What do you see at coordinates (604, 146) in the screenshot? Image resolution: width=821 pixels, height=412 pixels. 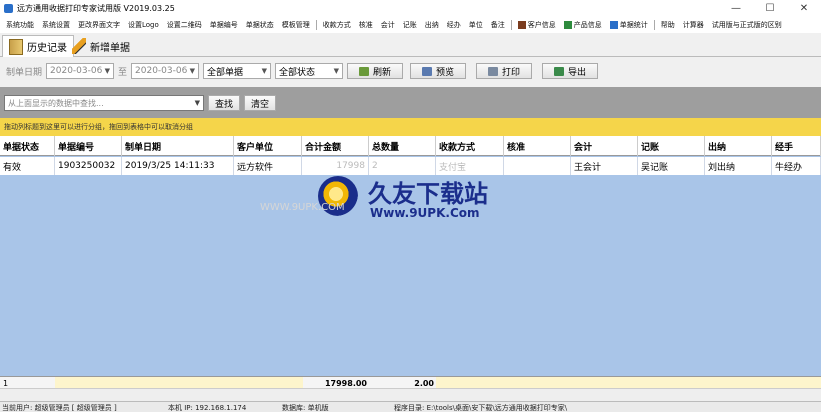 I see `col-accountant: 会计` at bounding box center [604, 146].